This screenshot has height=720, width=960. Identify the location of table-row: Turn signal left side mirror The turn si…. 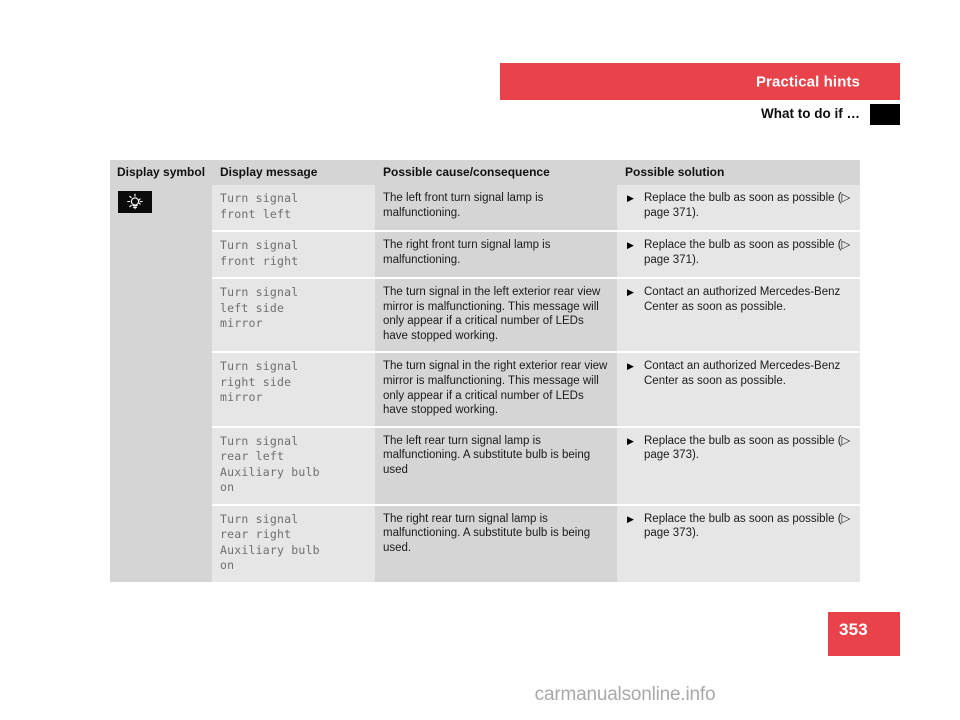
(485, 316).